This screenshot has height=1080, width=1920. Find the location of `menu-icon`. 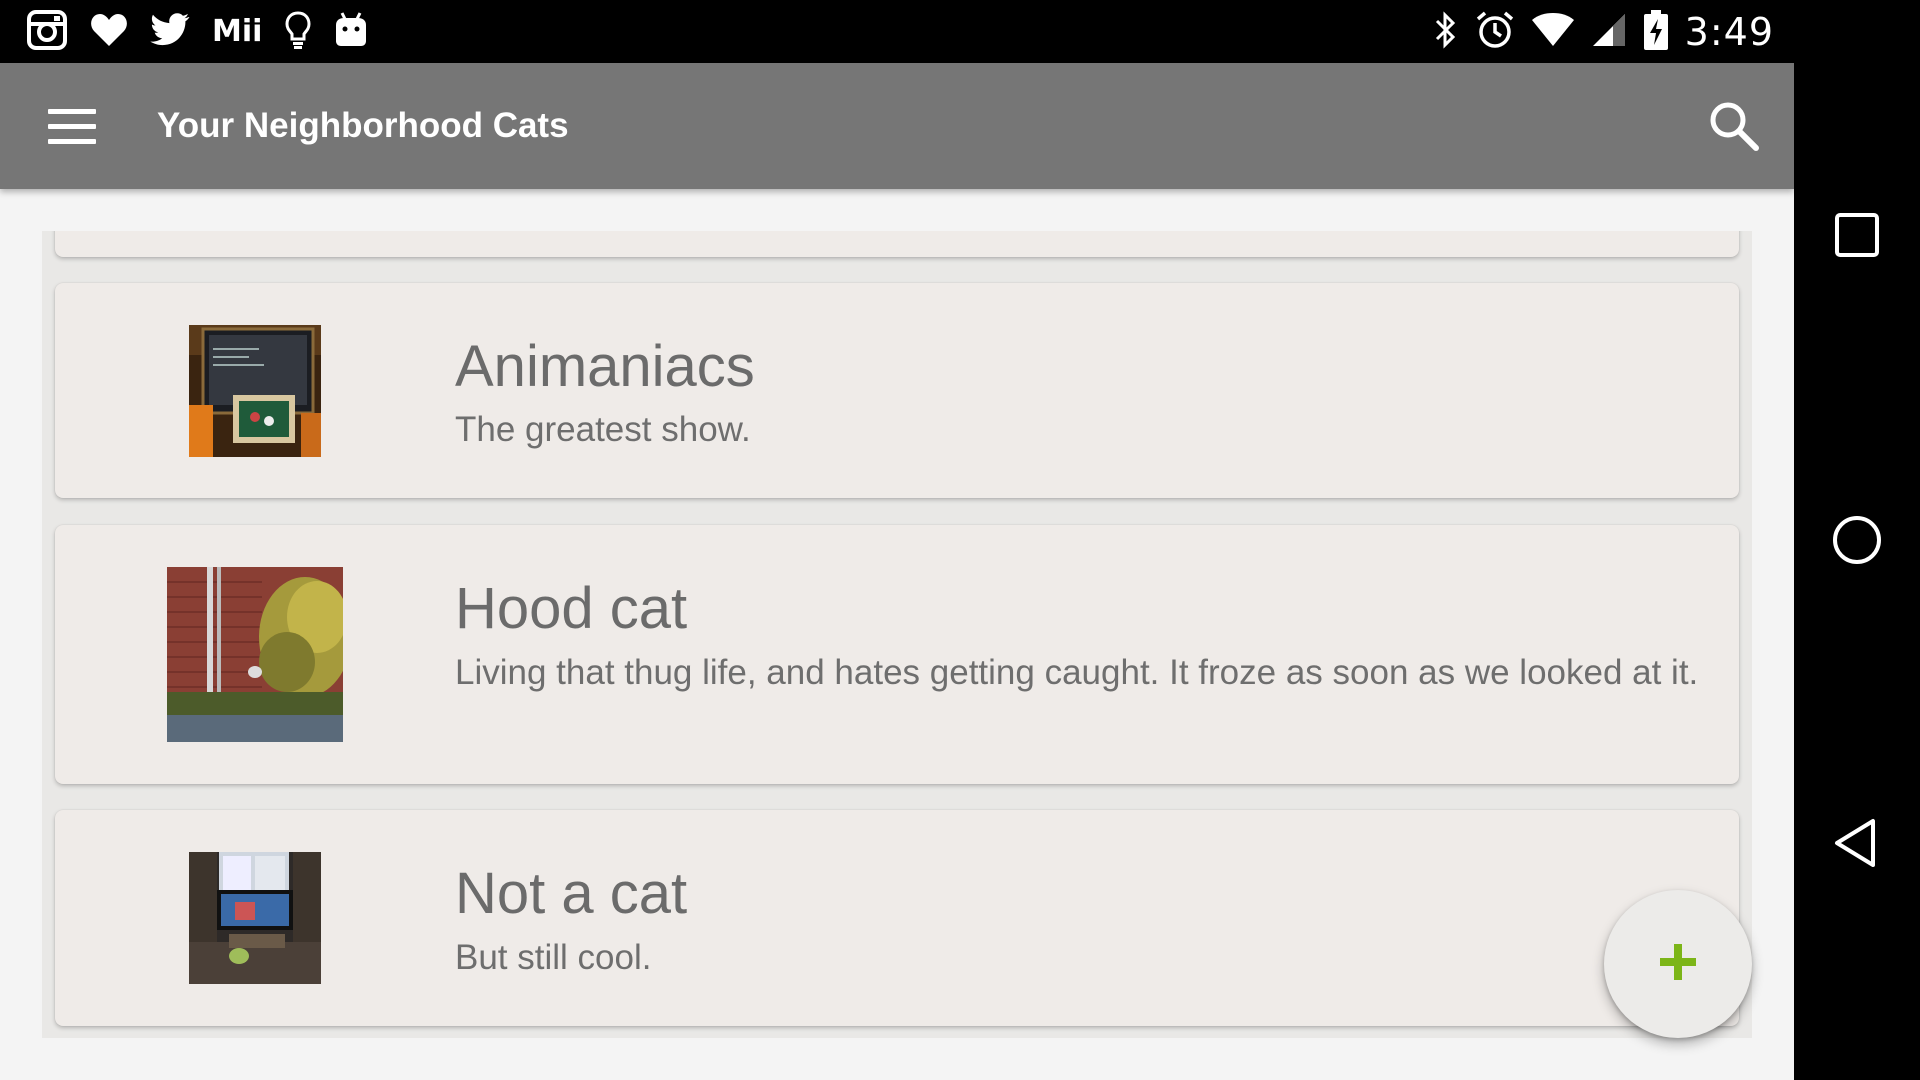

menu-icon is located at coordinates (72, 126).